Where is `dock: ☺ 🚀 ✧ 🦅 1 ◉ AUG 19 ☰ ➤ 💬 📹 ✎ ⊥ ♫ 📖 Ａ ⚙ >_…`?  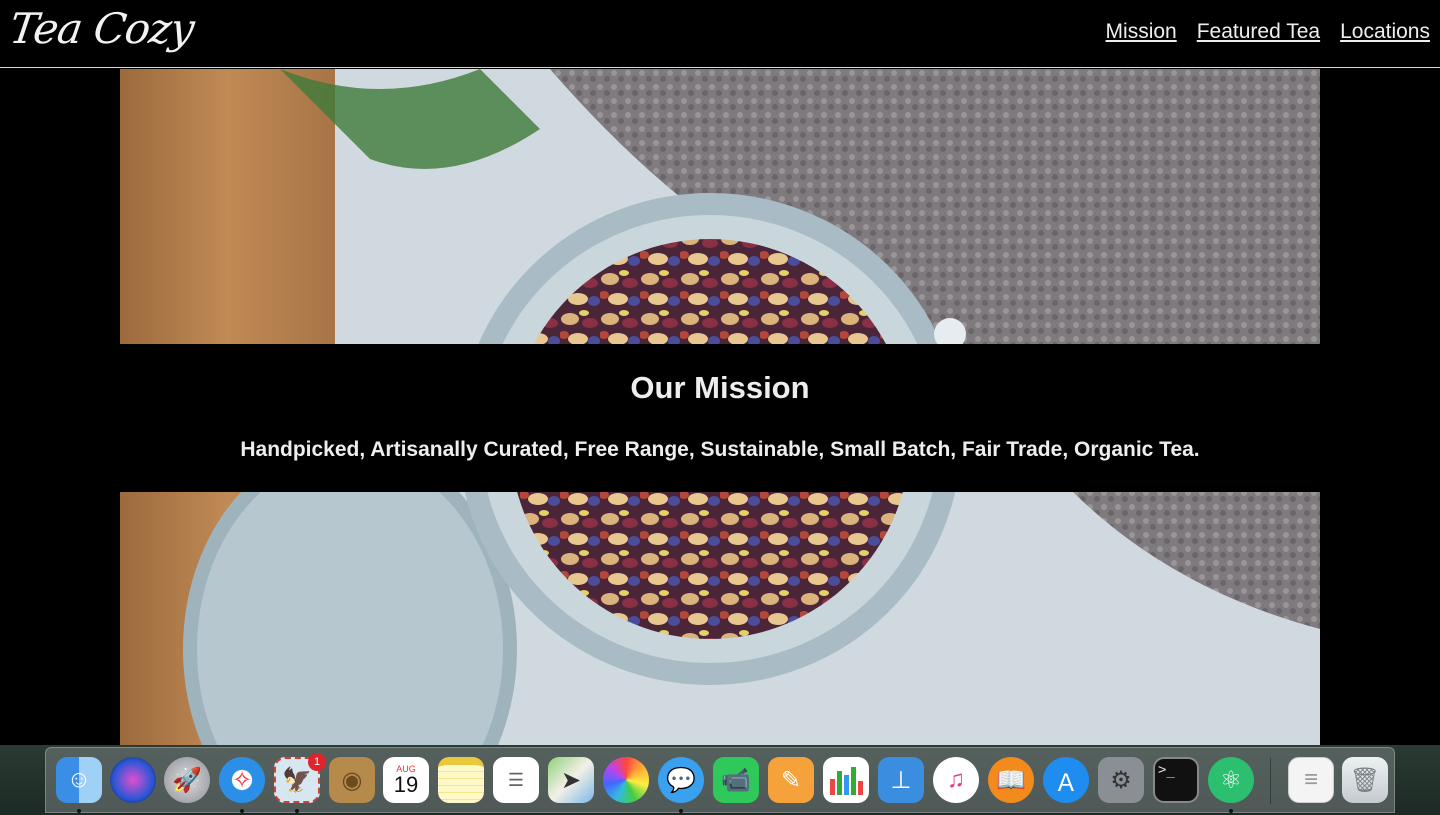
dock: ☺ 🚀 ✧ 🦅 1 ◉ AUG 19 ☰ ➤ 💬 📹 ✎ ⊥ ♫ 📖 Ａ ⚙ >_… is located at coordinates (720, 780).